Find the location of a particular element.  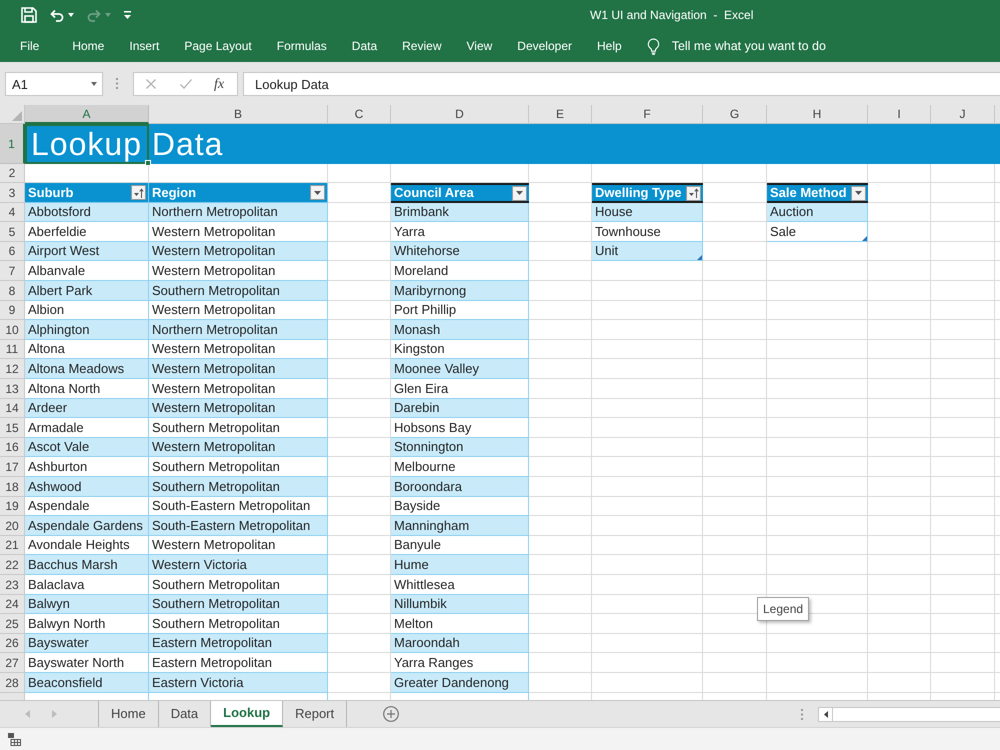

lightbulb-icon is located at coordinates (653, 46).